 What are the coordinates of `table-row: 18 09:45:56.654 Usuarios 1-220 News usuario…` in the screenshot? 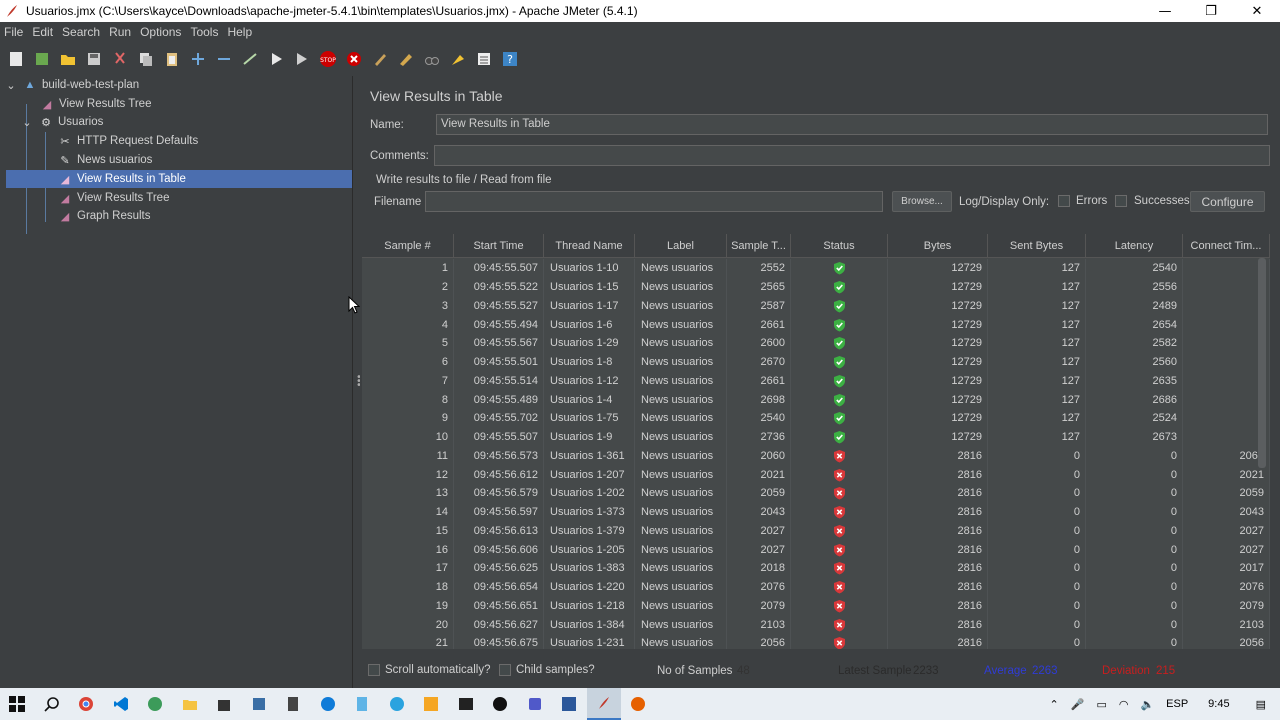 It's located at (816, 587).